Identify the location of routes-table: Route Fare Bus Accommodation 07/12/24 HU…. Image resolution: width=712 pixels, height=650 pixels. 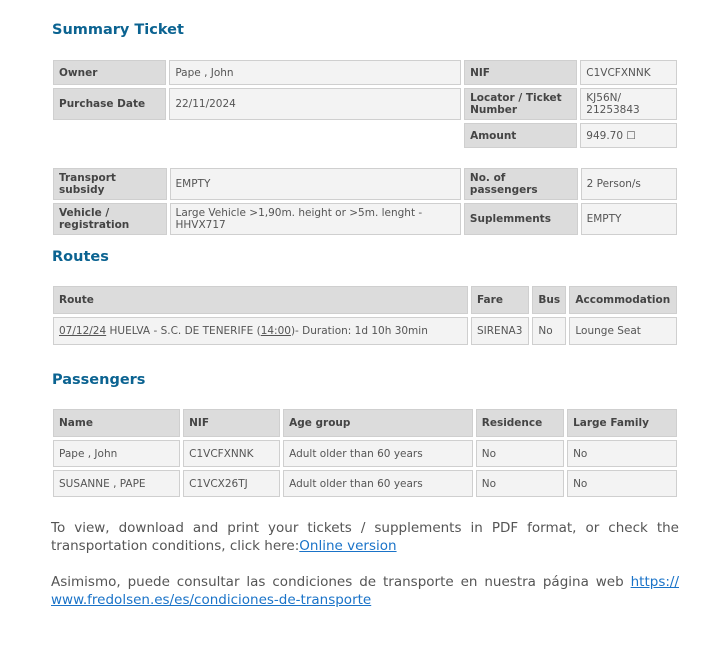
(365, 315).